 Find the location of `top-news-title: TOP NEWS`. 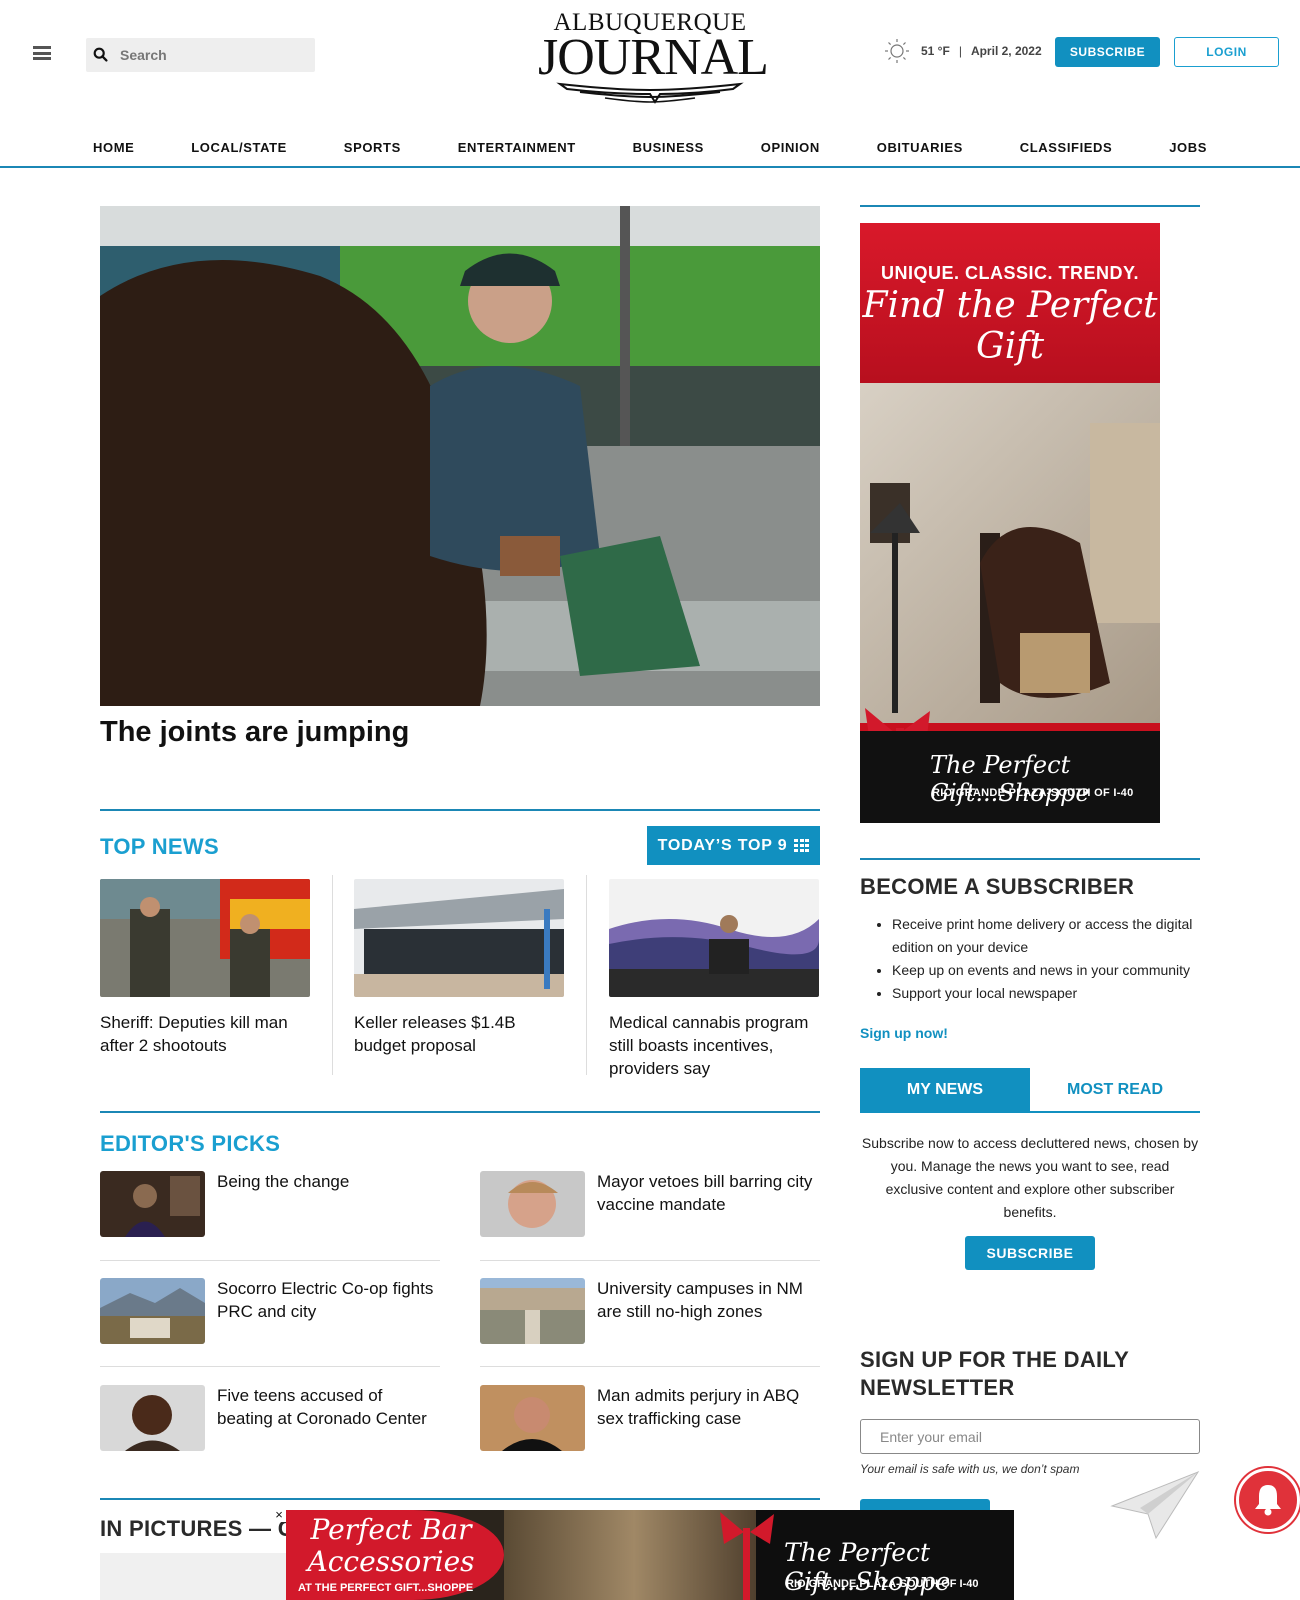

top-news-title: TOP NEWS is located at coordinates (159, 846).